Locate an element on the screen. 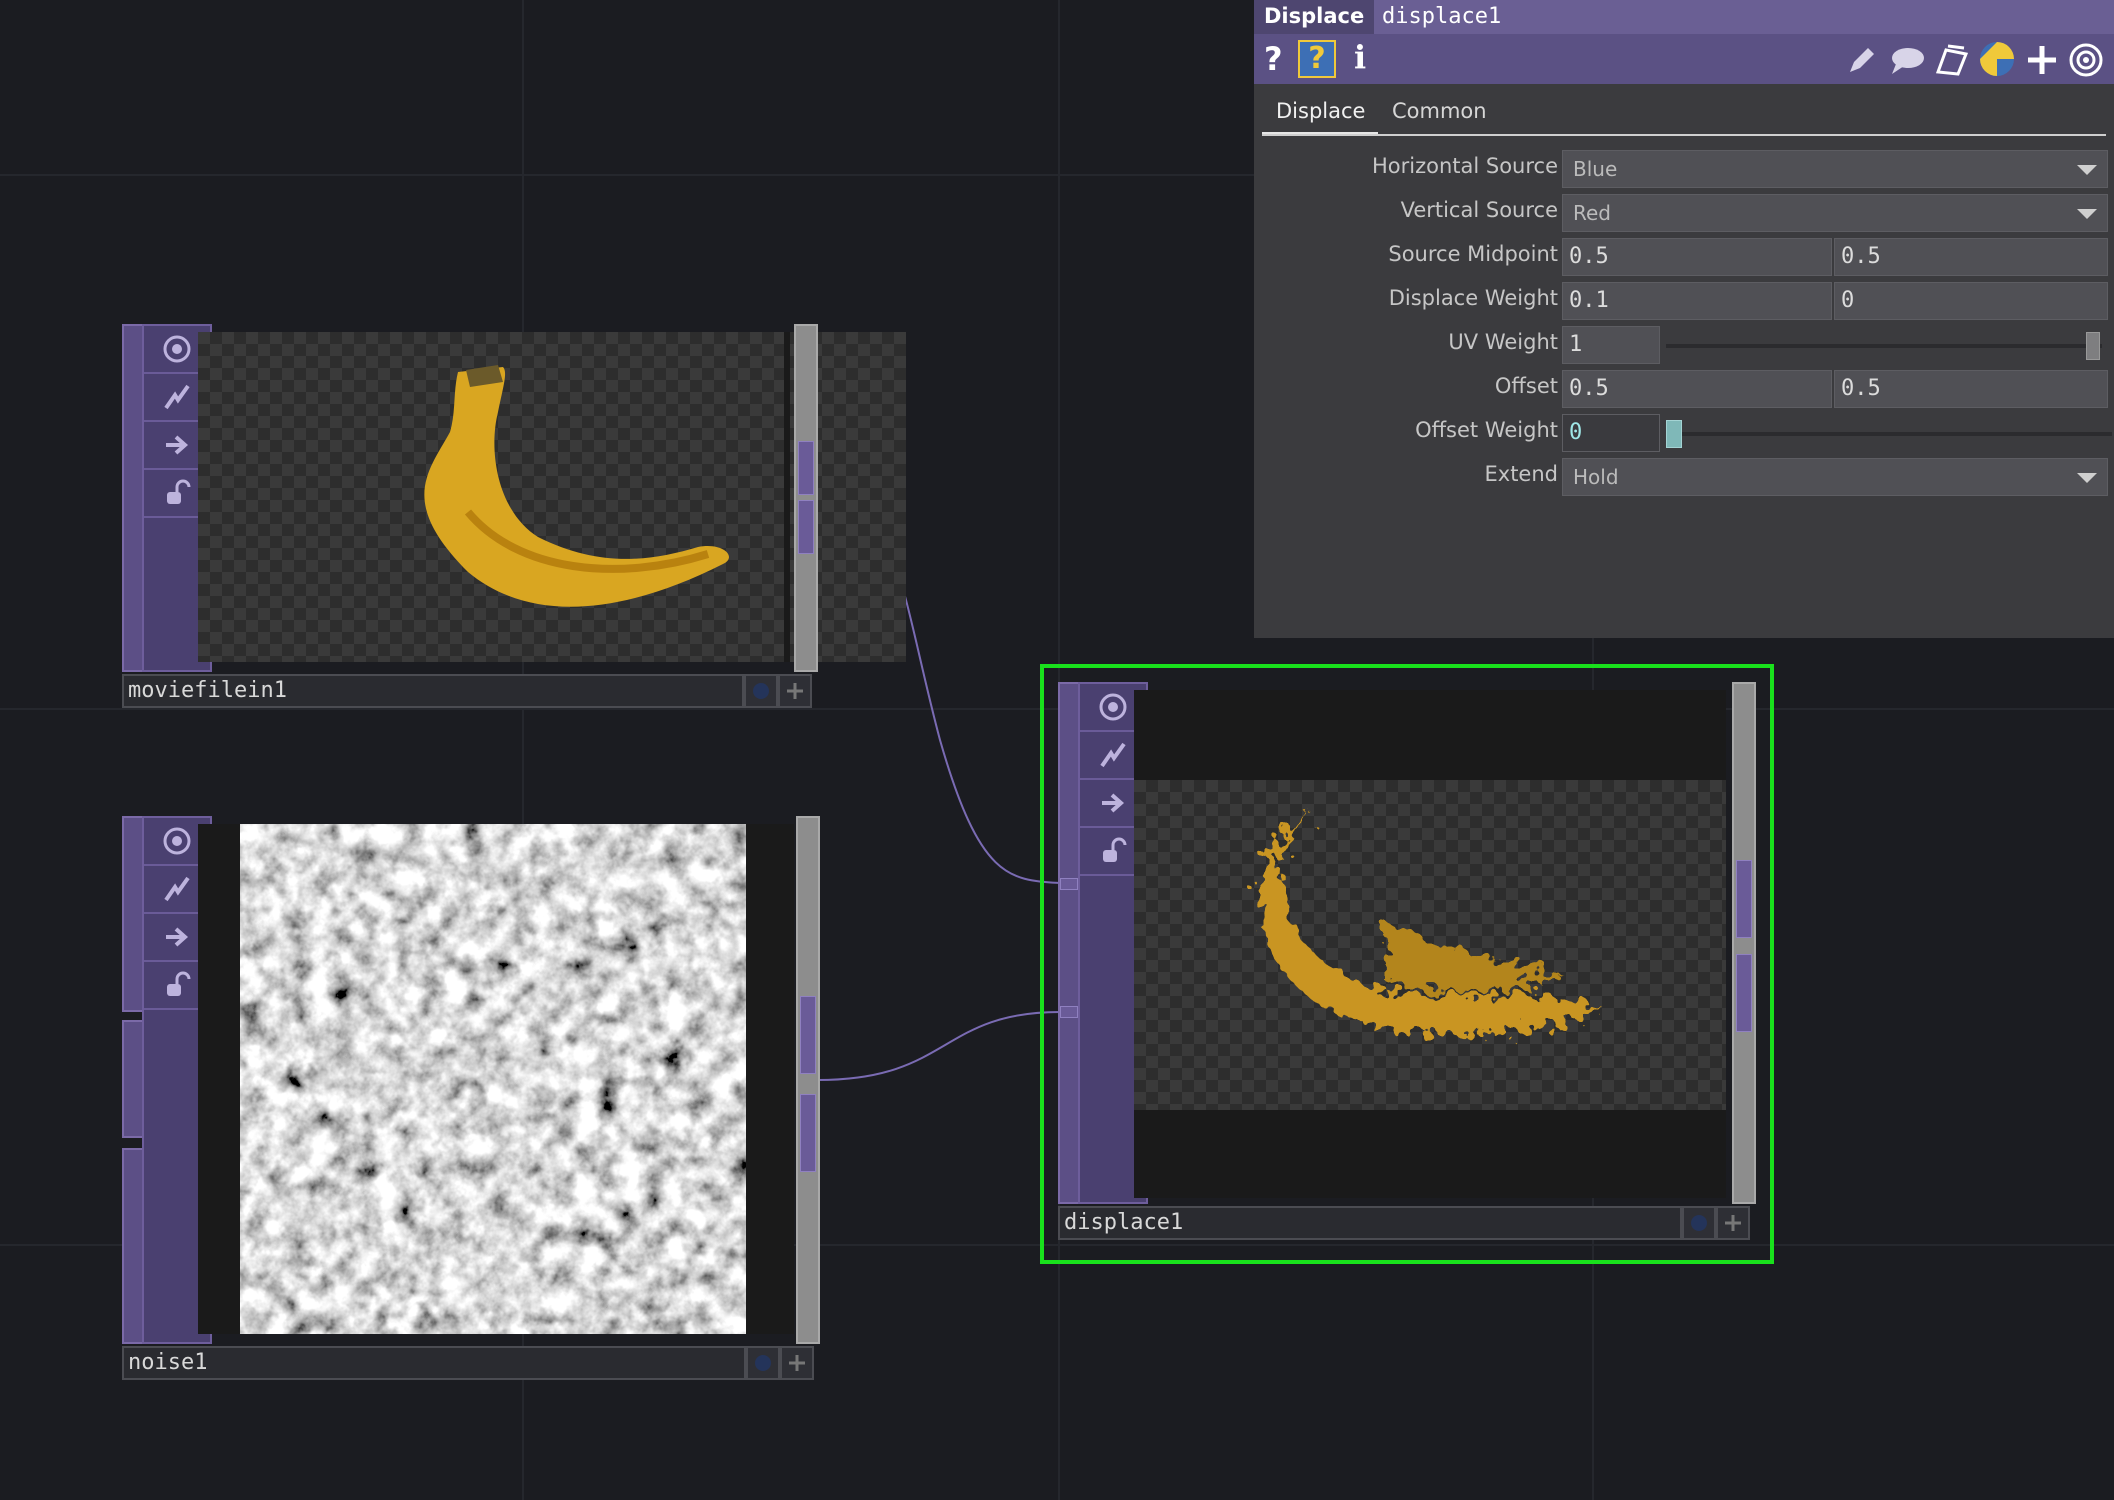 The height and width of the screenshot is (1500, 2114). operator-name-text: displace1 is located at coordinates (1442, 16).